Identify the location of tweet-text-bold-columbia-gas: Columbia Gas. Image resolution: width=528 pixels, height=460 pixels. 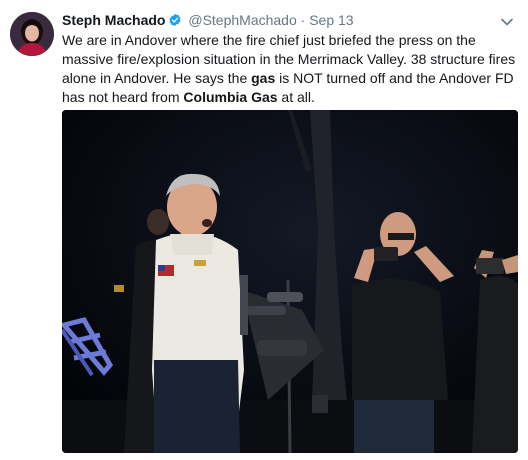
(230, 97).